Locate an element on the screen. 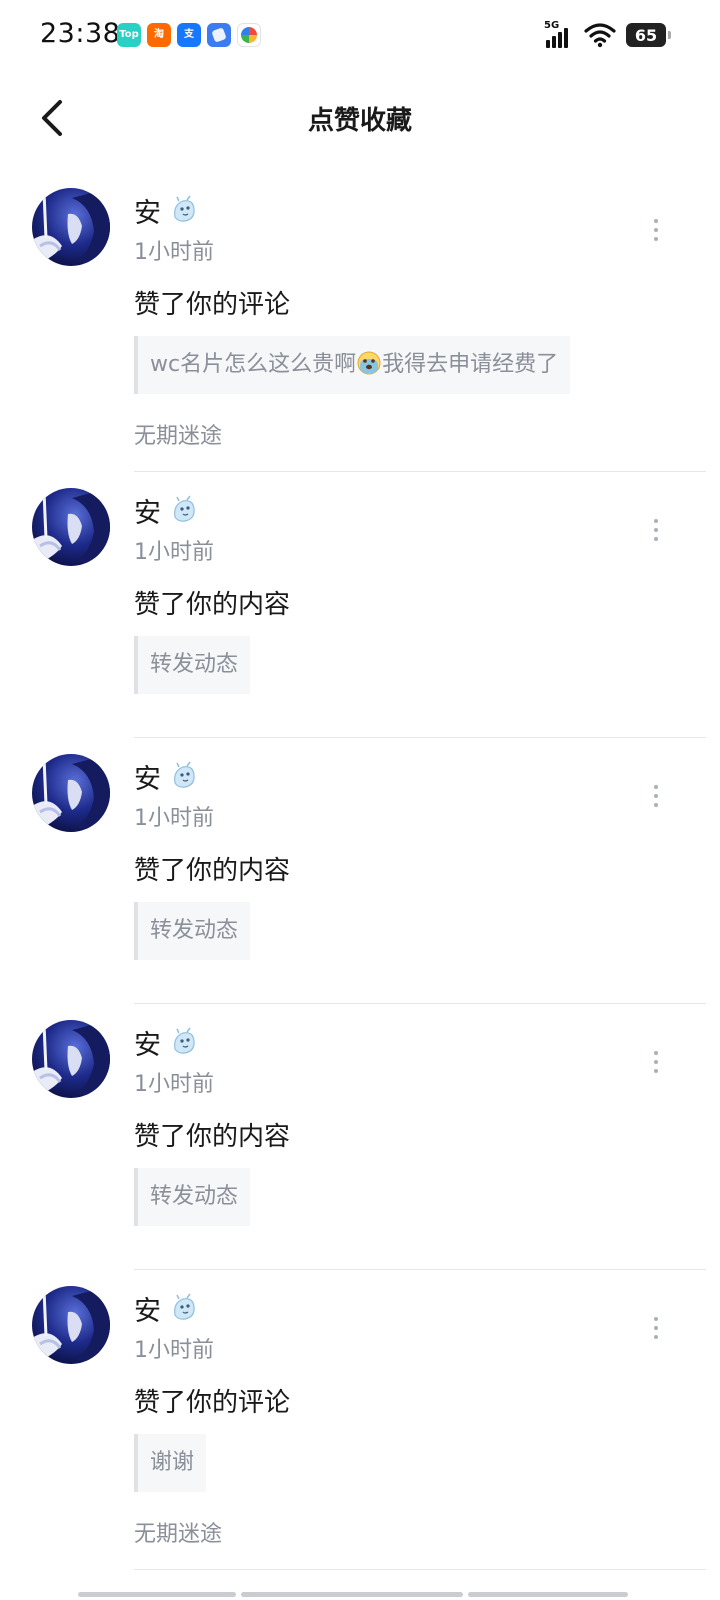  page-header: 点赞收藏 is located at coordinates (360, 118).